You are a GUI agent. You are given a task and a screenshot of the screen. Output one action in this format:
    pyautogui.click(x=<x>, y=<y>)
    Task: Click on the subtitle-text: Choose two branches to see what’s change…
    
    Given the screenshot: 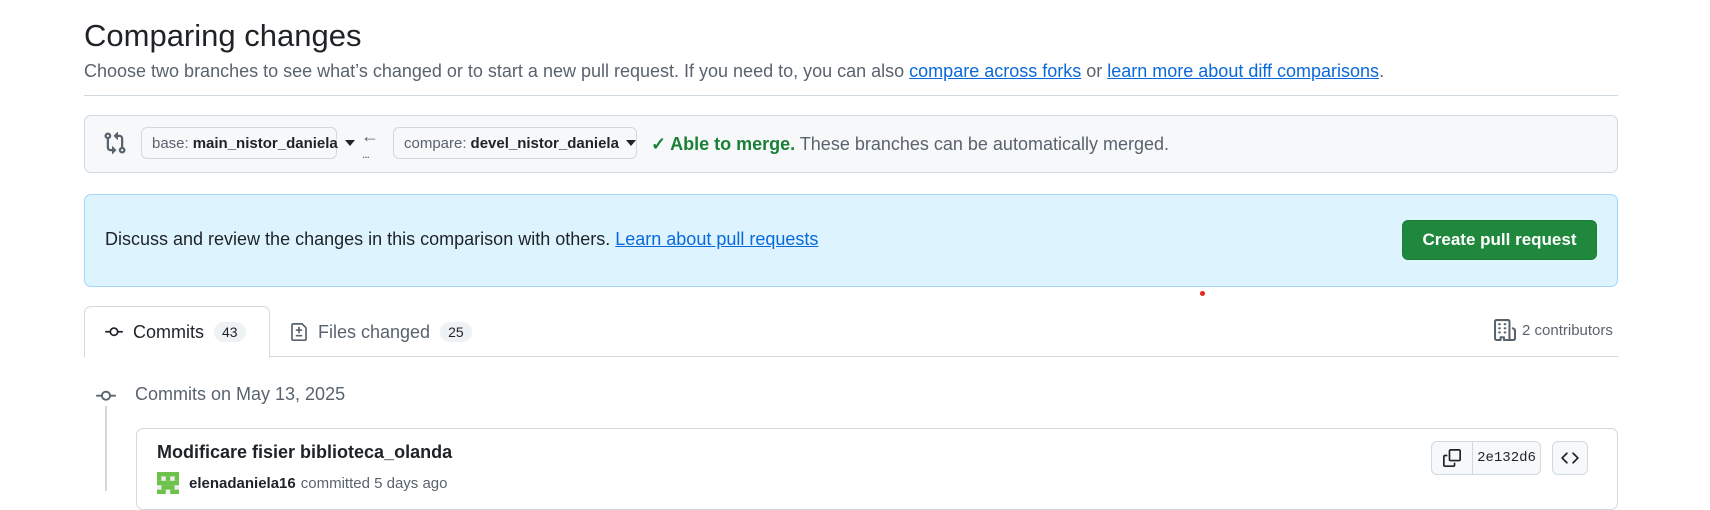 What is the action you would take?
    pyautogui.click(x=497, y=71)
    